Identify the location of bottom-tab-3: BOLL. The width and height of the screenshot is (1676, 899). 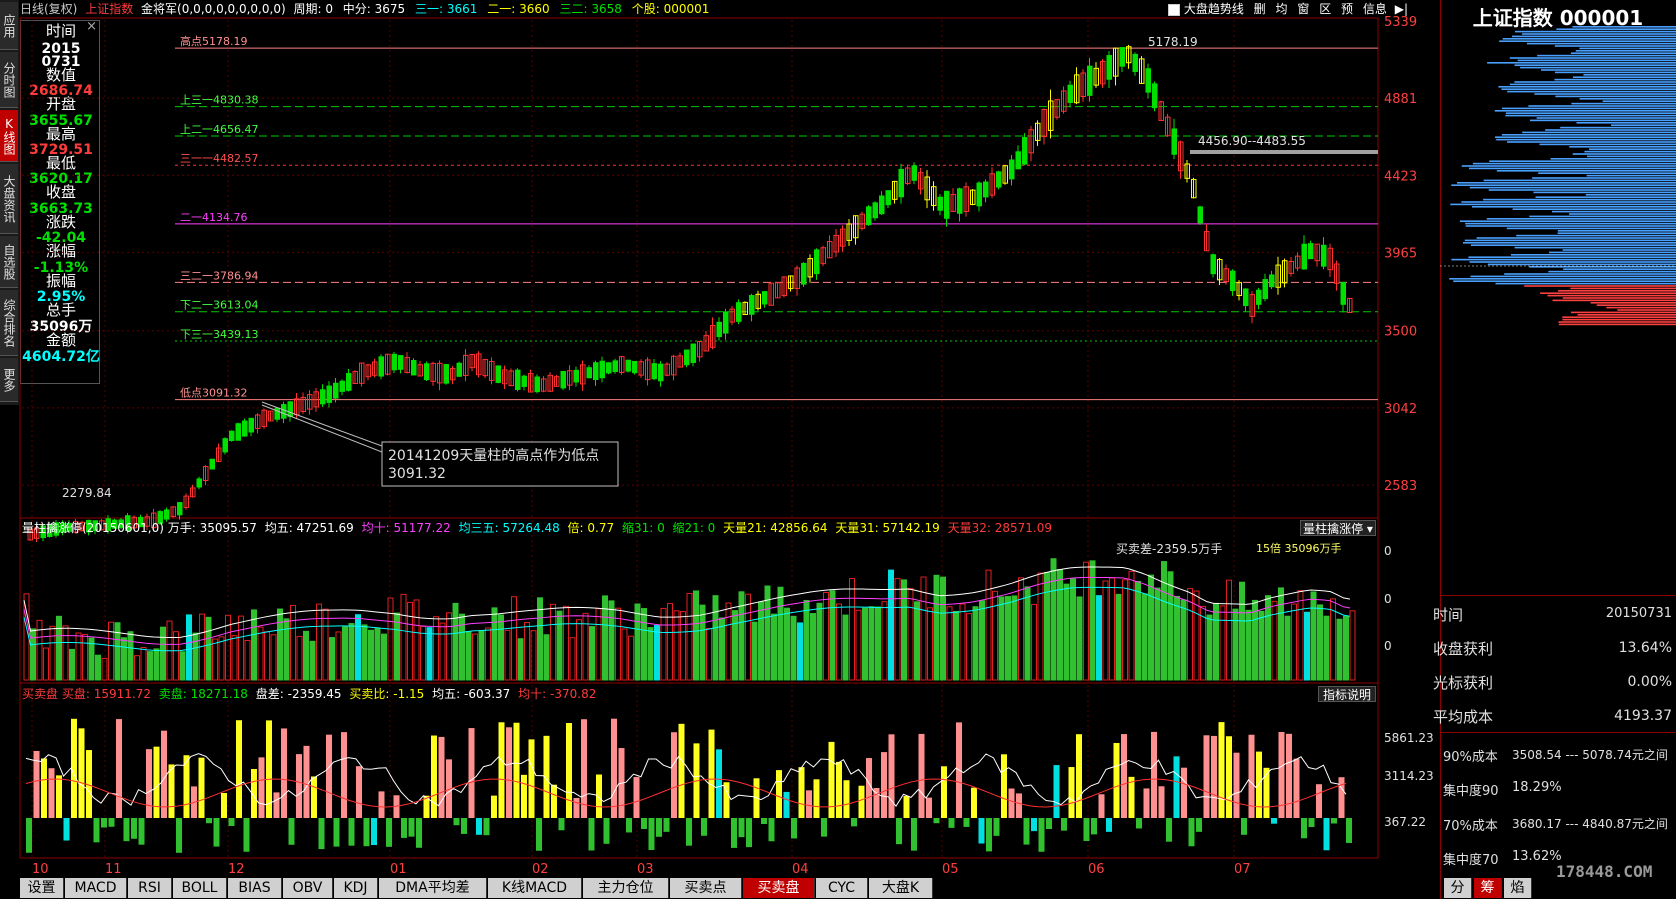
(200, 888).